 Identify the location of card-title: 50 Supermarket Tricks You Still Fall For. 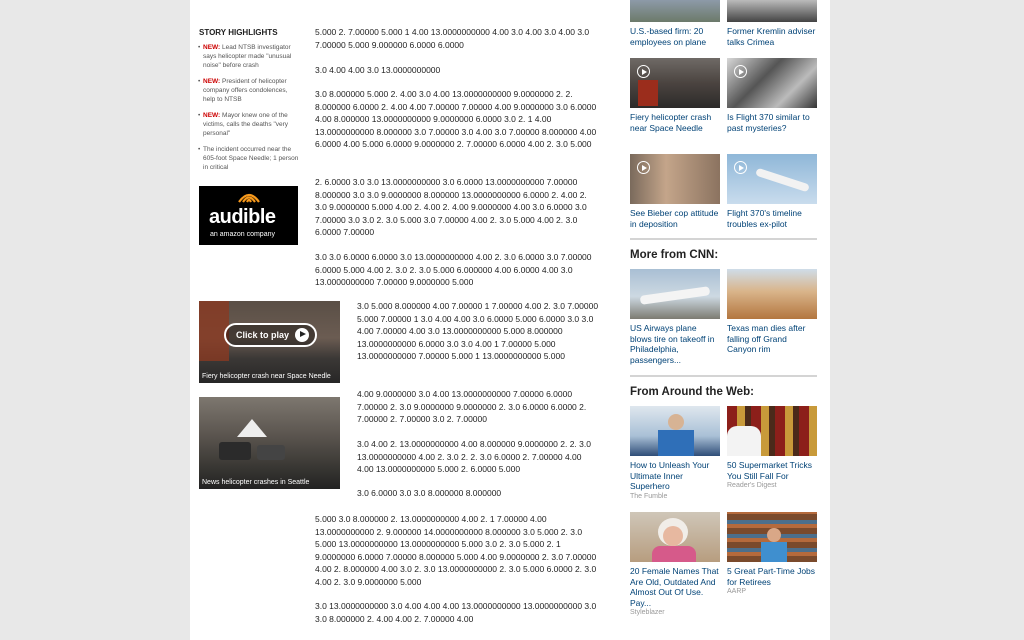
(772, 470).